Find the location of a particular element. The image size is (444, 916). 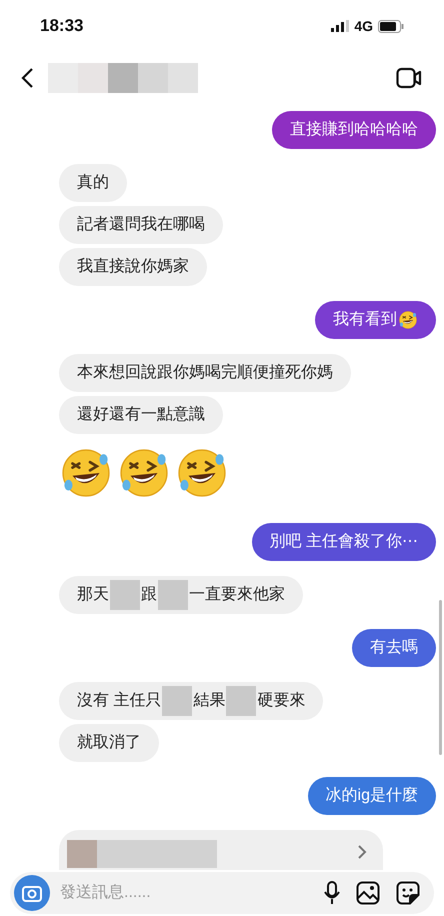

sticker-icon is located at coordinates (408, 893).